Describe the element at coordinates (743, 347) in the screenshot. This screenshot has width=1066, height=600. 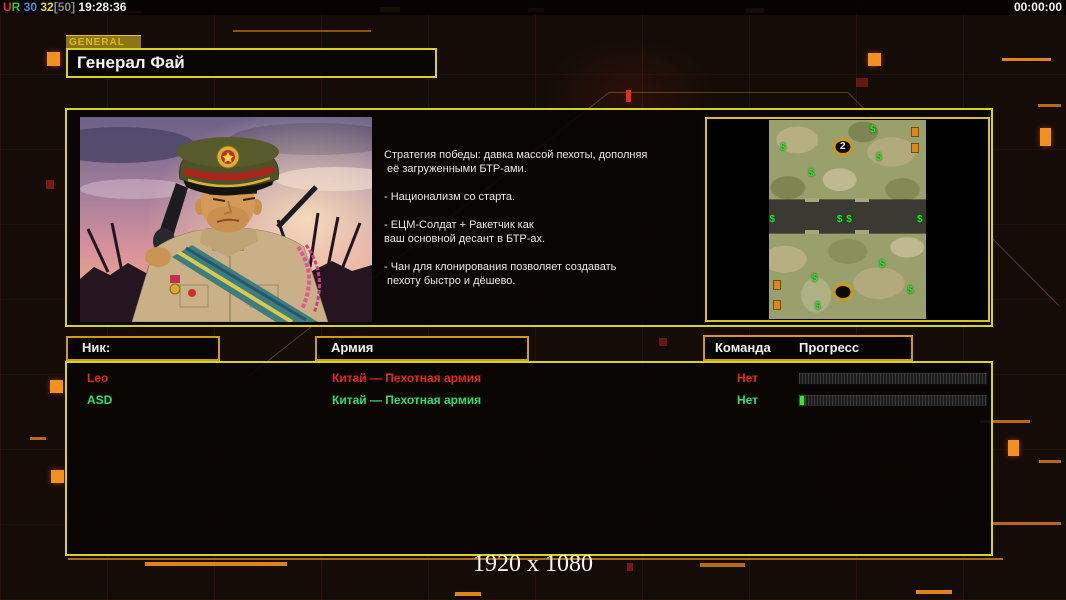
I see `header-team-label: Команда` at that location.